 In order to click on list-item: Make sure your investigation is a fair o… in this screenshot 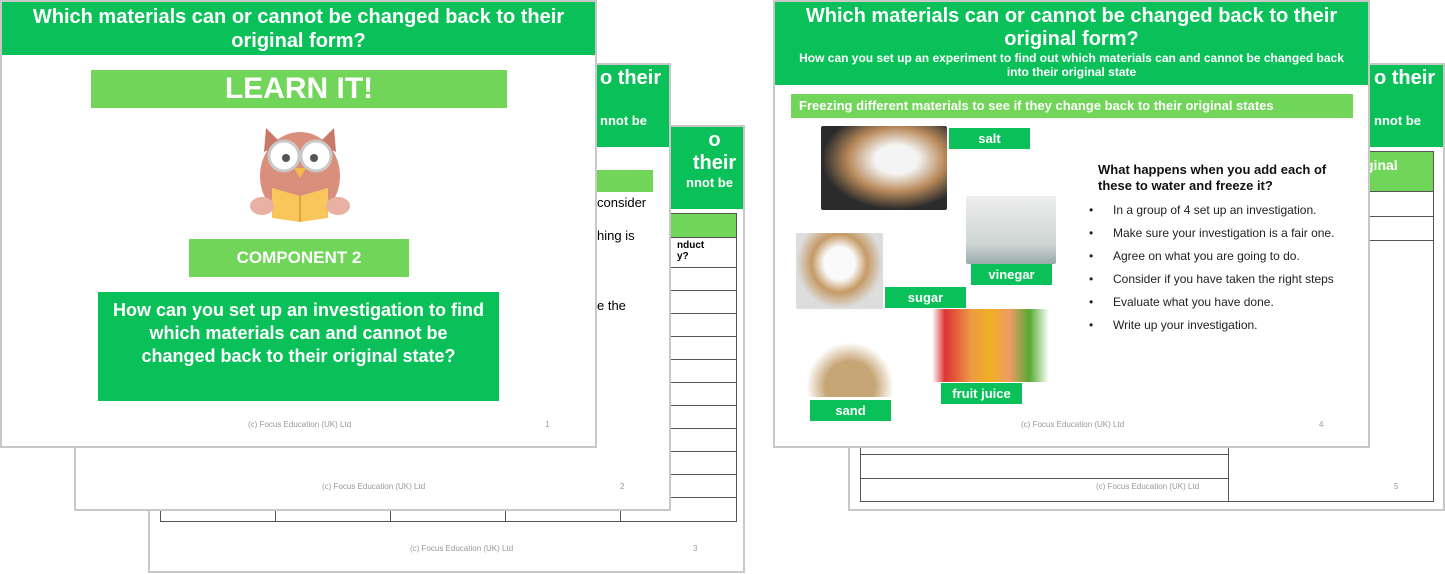, I will do `click(1224, 233)`.